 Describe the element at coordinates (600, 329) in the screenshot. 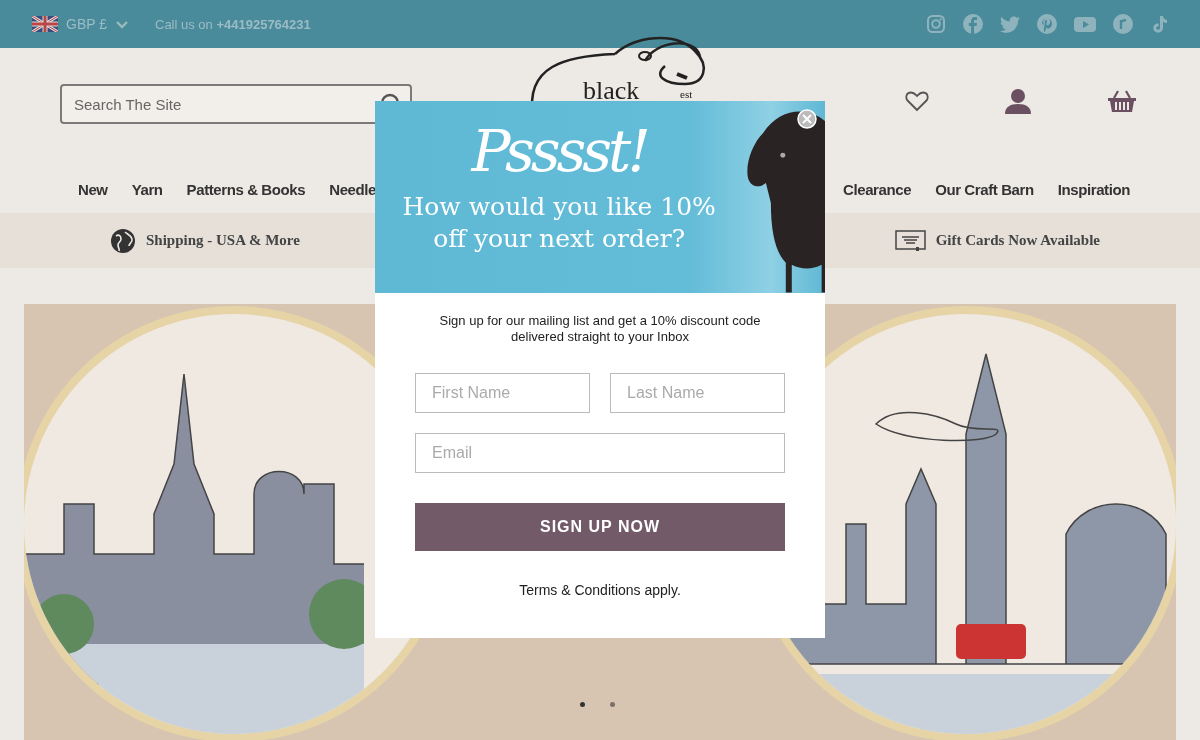

I see `popup-intro-text: Sign up for our mailing list and get a 10% discount code delivered straight to your Inbox` at that location.